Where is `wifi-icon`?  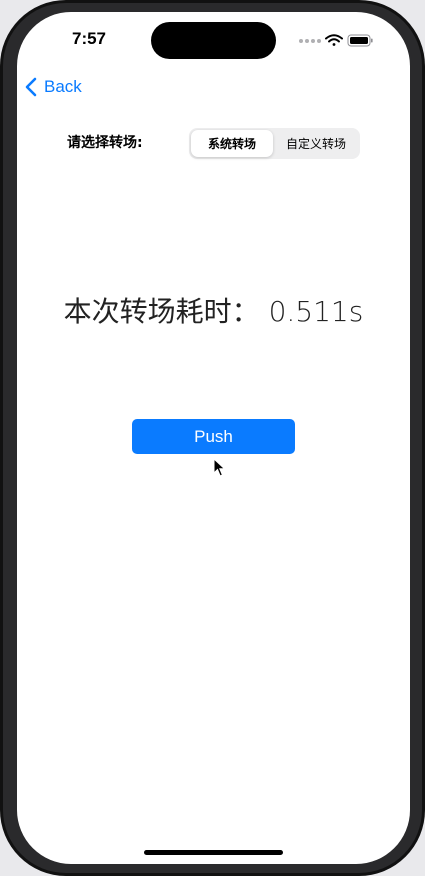
wifi-icon is located at coordinates (334, 40).